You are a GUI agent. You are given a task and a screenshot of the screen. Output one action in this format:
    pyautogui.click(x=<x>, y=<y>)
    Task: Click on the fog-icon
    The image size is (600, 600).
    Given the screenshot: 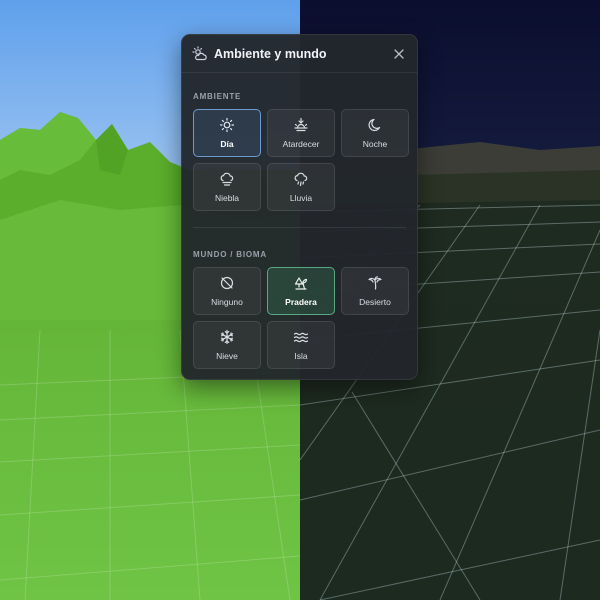 What is the action you would take?
    pyautogui.click(x=227, y=179)
    